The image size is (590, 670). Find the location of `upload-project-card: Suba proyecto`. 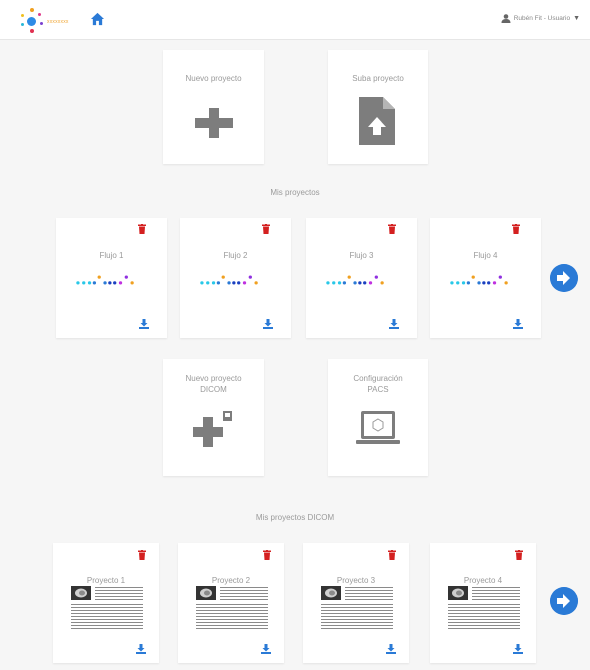

upload-project-card: Suba proyecto is located at coordinates (378, 107).